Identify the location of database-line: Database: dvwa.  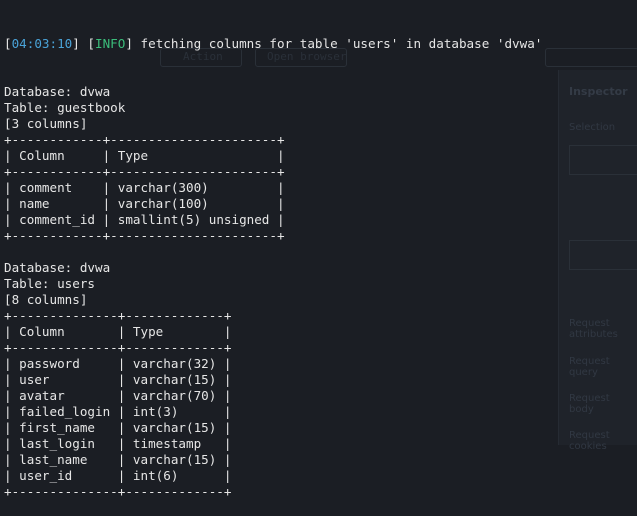
(320, 92).